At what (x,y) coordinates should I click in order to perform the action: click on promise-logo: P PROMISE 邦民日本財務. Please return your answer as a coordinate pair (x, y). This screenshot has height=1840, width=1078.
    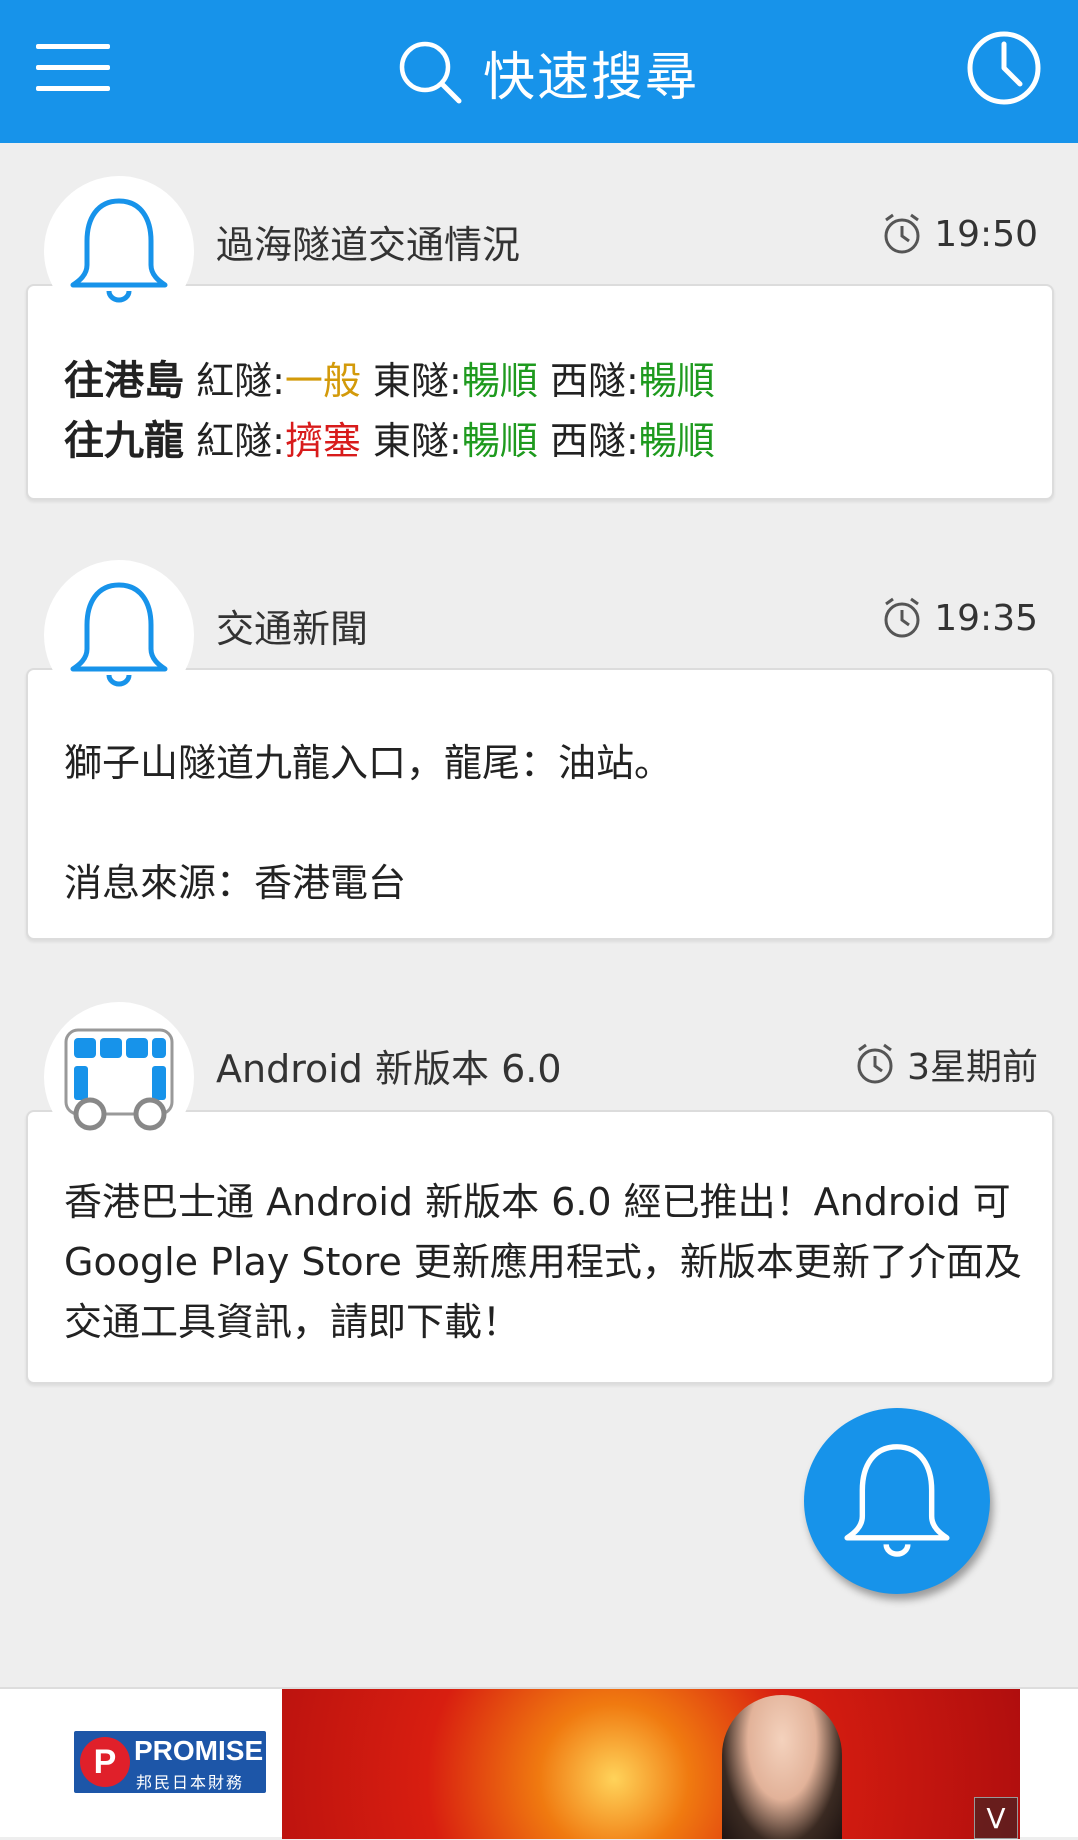
    Looking at the image, I should click on (170, 1762).